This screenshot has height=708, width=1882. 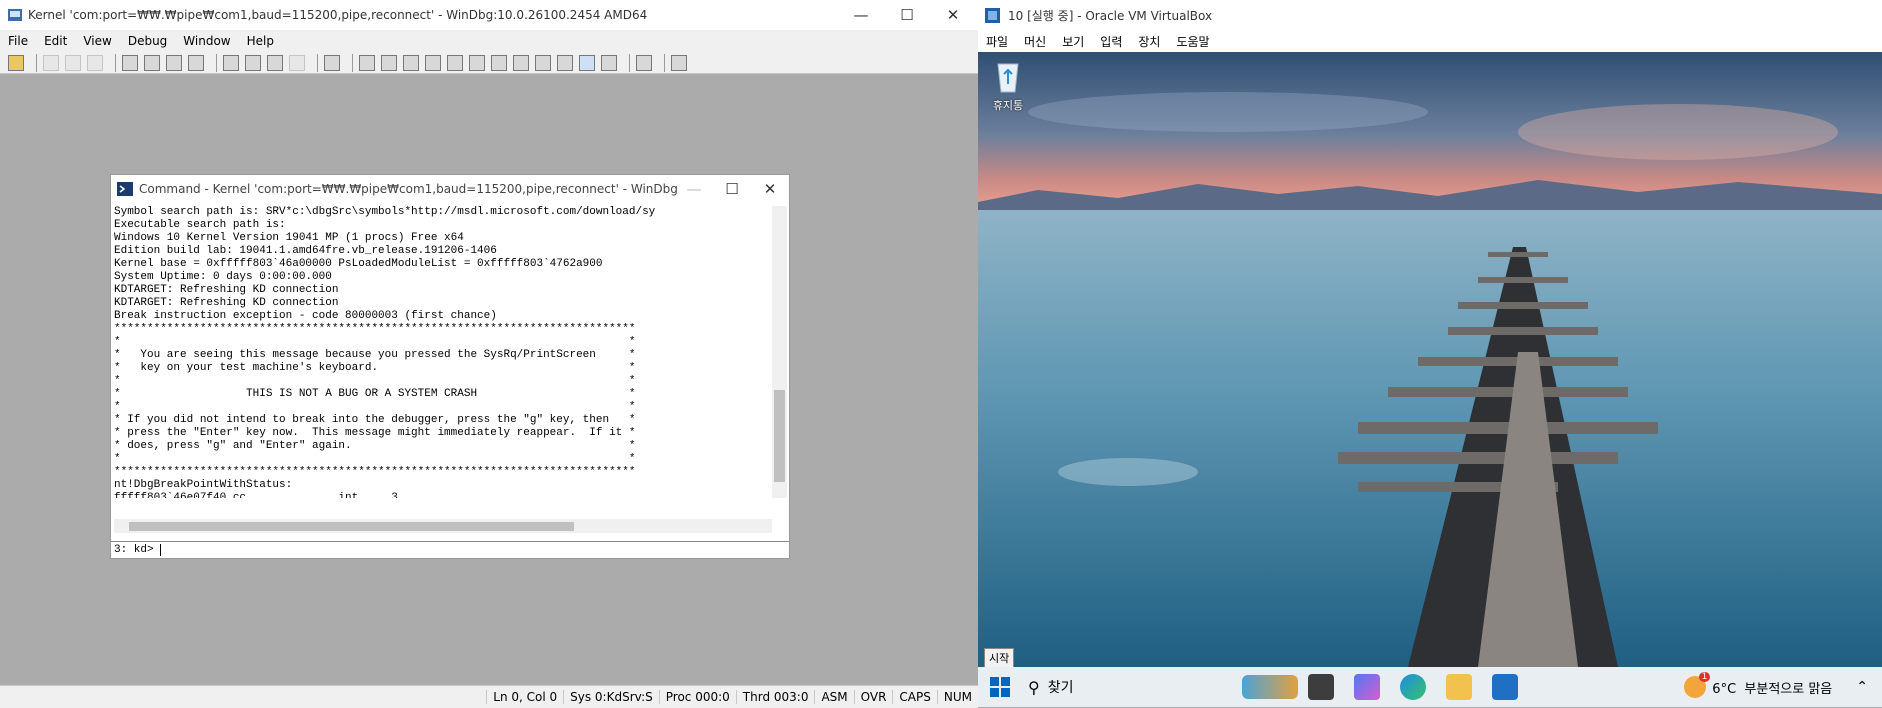 I want to click on status-caps: CAPS, so click(x=914, y=697).